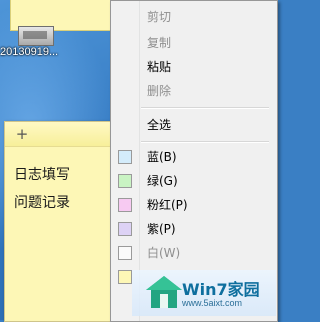 The height and width of the screenshot is (322, 320). What do you see at coordinates (125, 181) in the screenshot?
I see `color-swatch-green` at bounding box center [125, 181].